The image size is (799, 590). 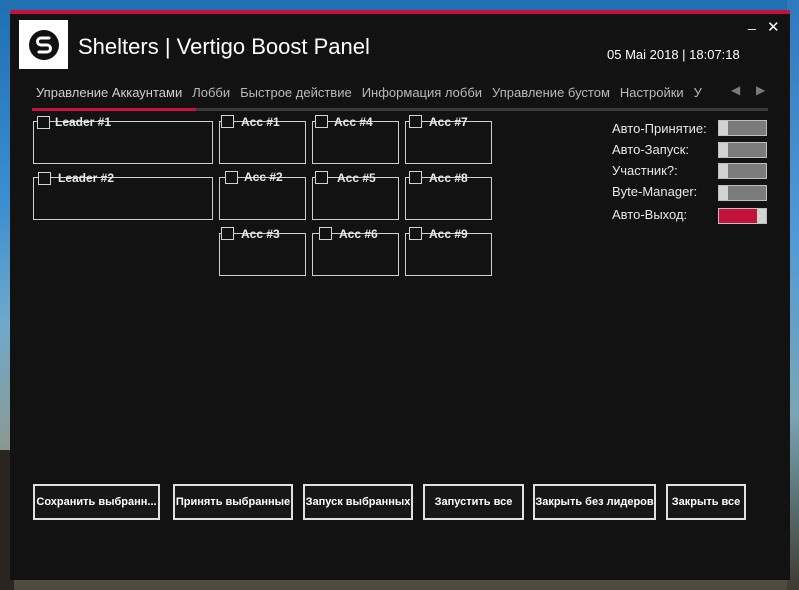 What do you see at coordinates (742, 171) in the screenshot?
I see `participant-toggle` at bounding box center [742, 171].